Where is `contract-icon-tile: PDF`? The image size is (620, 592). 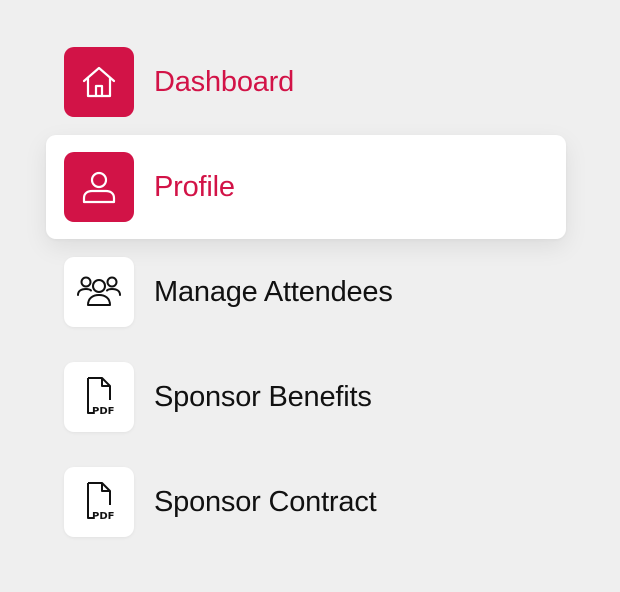
contract-icon-tile: PDF is located at coordinates (99, 502).